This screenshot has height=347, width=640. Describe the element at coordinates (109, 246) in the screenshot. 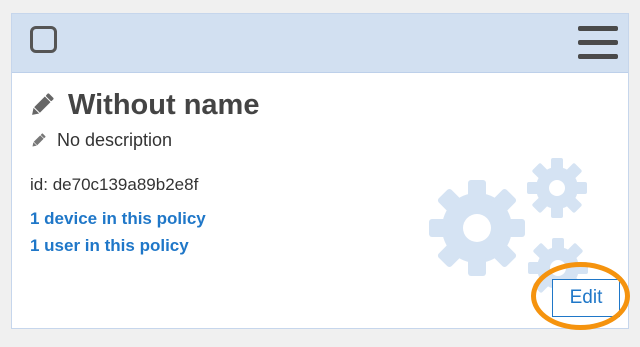

I see `users-in-policy-link: 1 user in this policy` at that location.